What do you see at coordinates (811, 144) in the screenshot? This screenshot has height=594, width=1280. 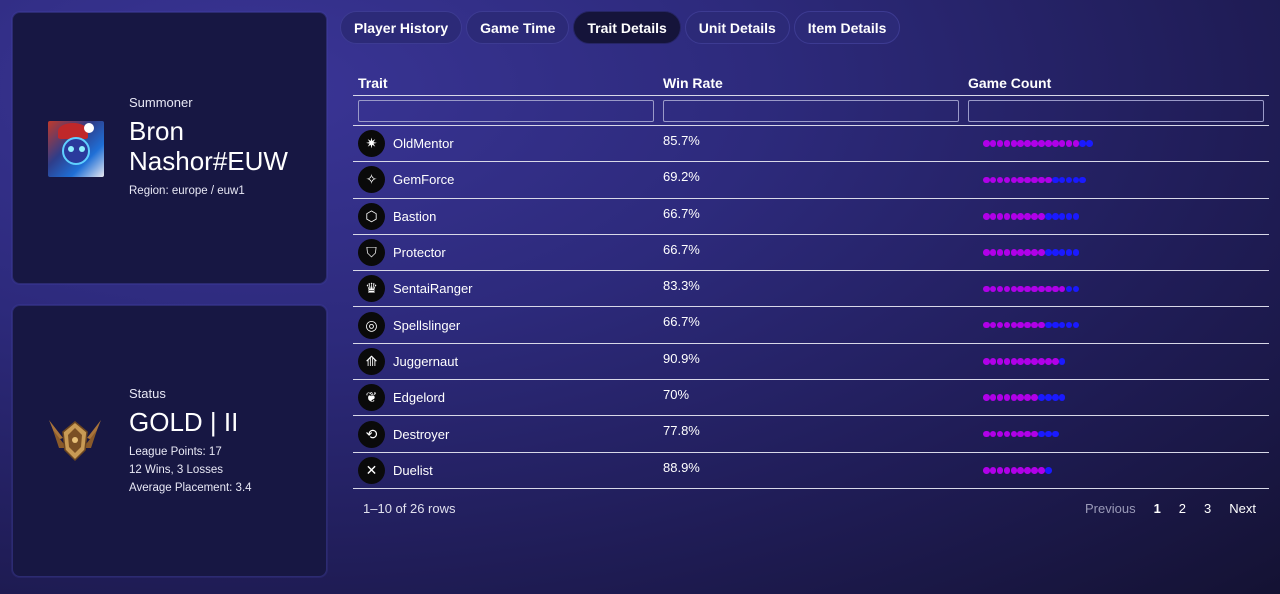 I see `table-row: ✷ OldMentor 85.7%` at bounding box center [811, 144].